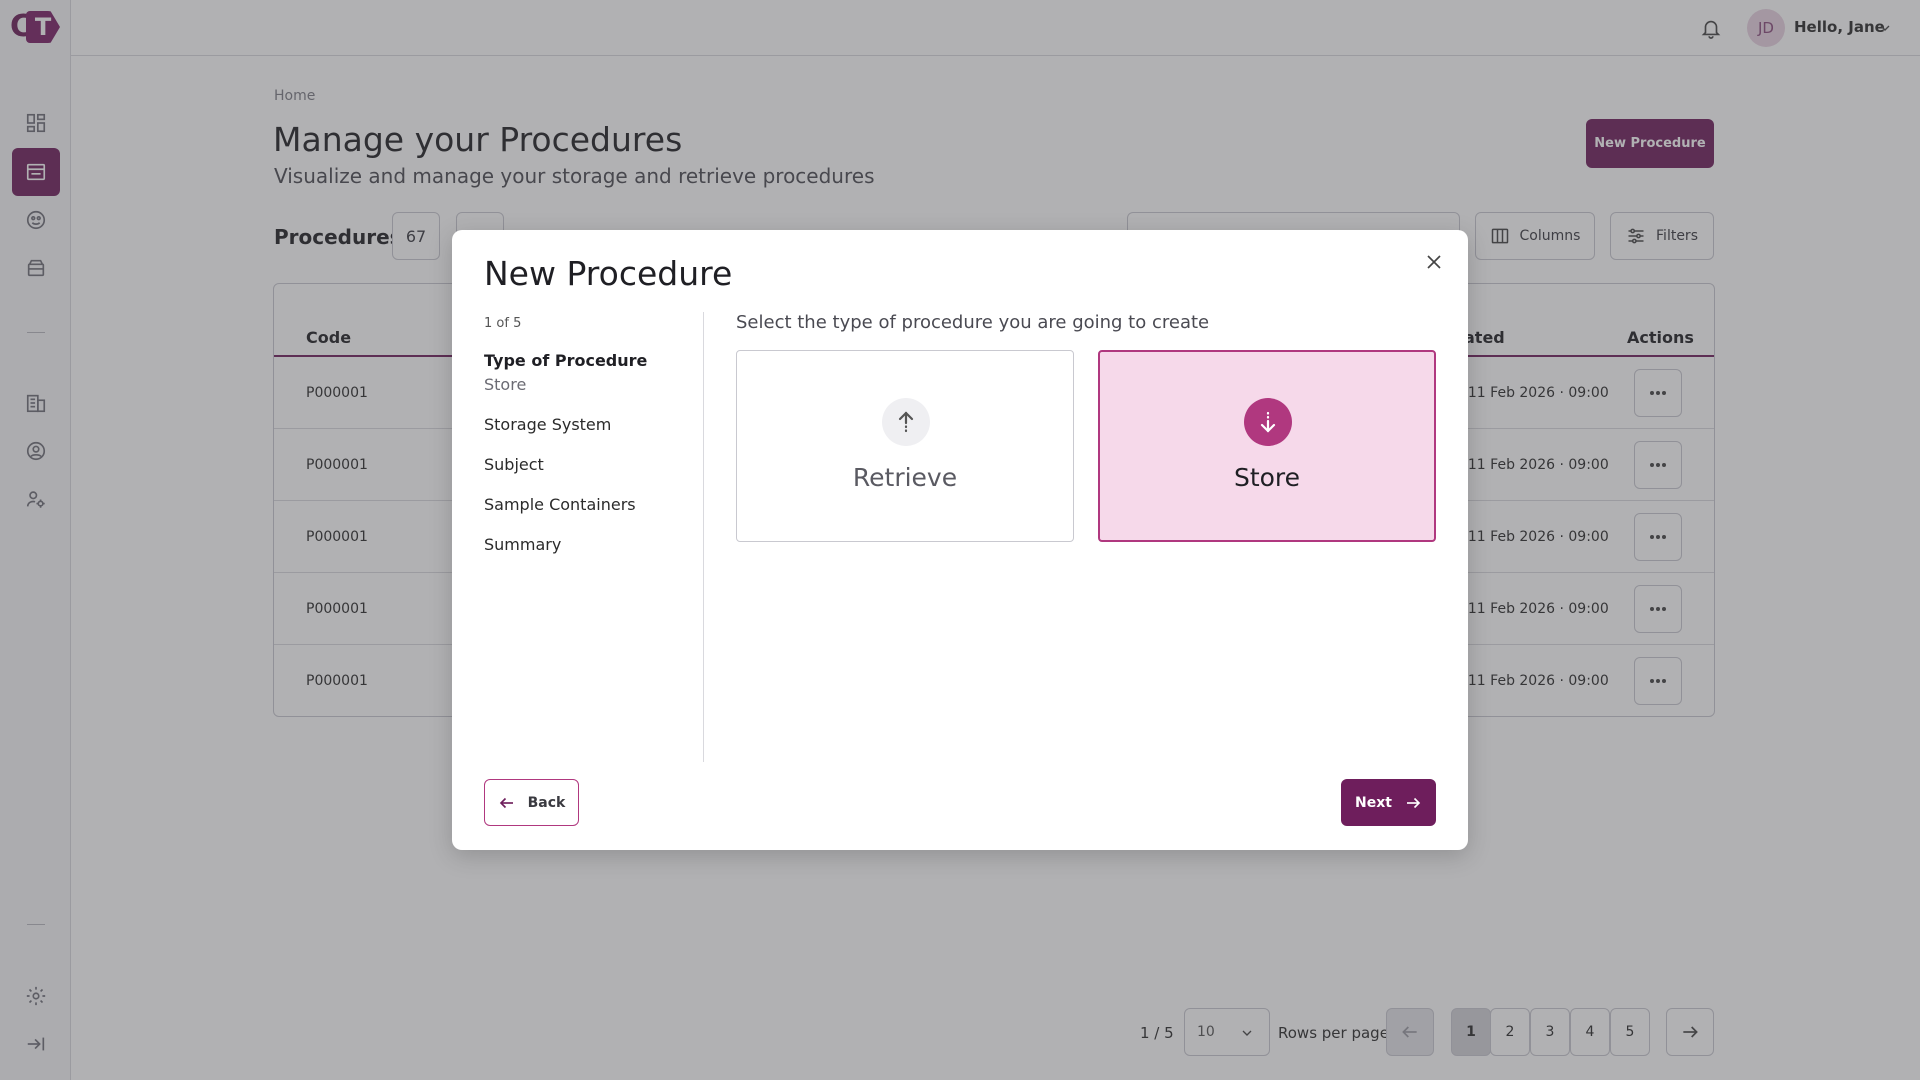  I want to click on step-summary: Summary, so click(522, 544).